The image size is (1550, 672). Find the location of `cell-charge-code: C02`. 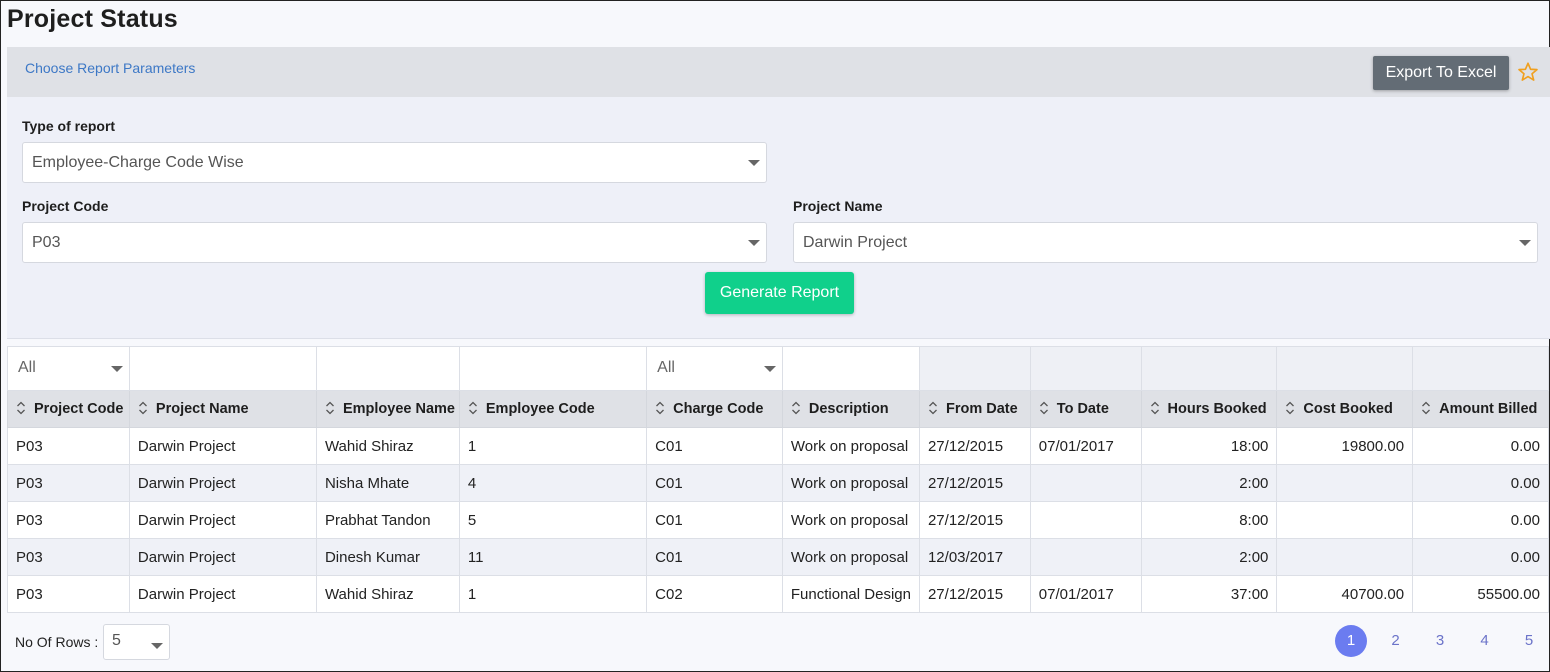

cell-charge-code: C02 is located at coordinates (714, 594).